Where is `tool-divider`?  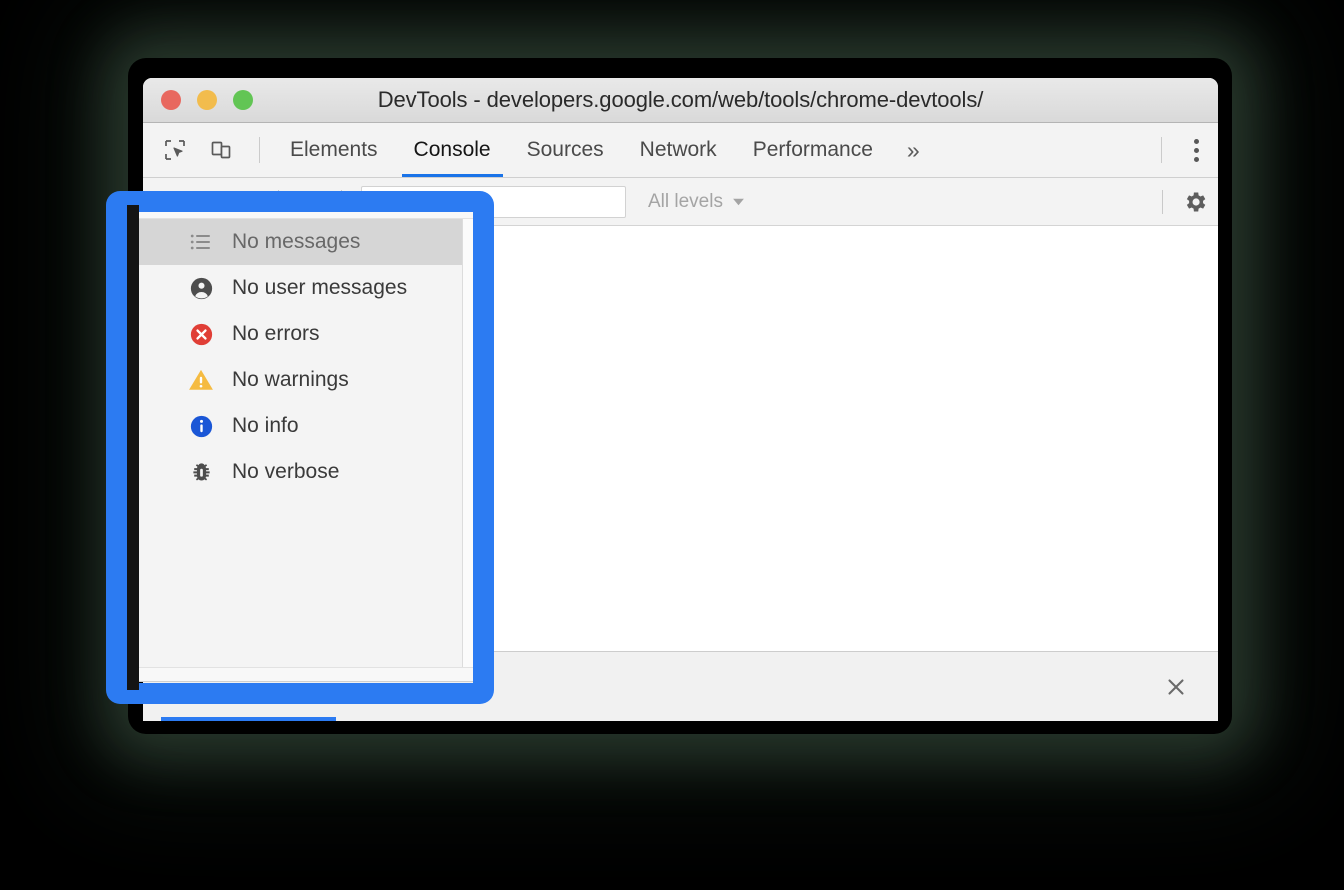 tool-divider is located at coordinates (259, 150).